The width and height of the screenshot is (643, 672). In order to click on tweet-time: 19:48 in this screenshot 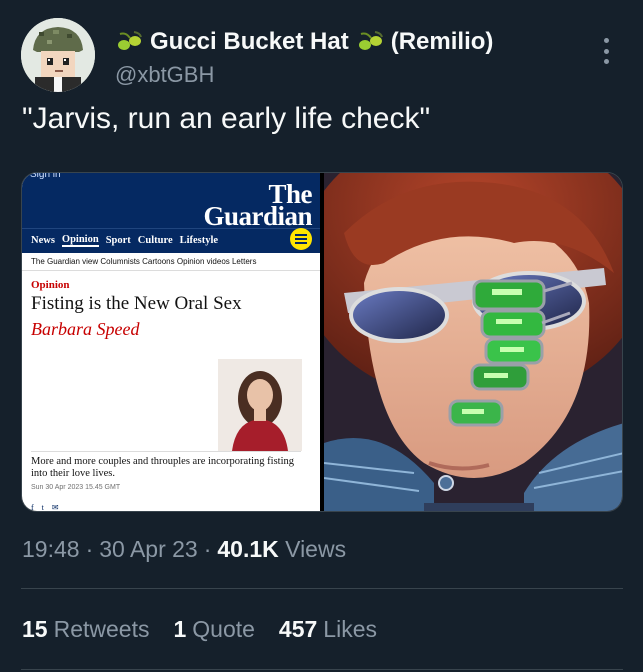, I will do `click(51, 549)`.